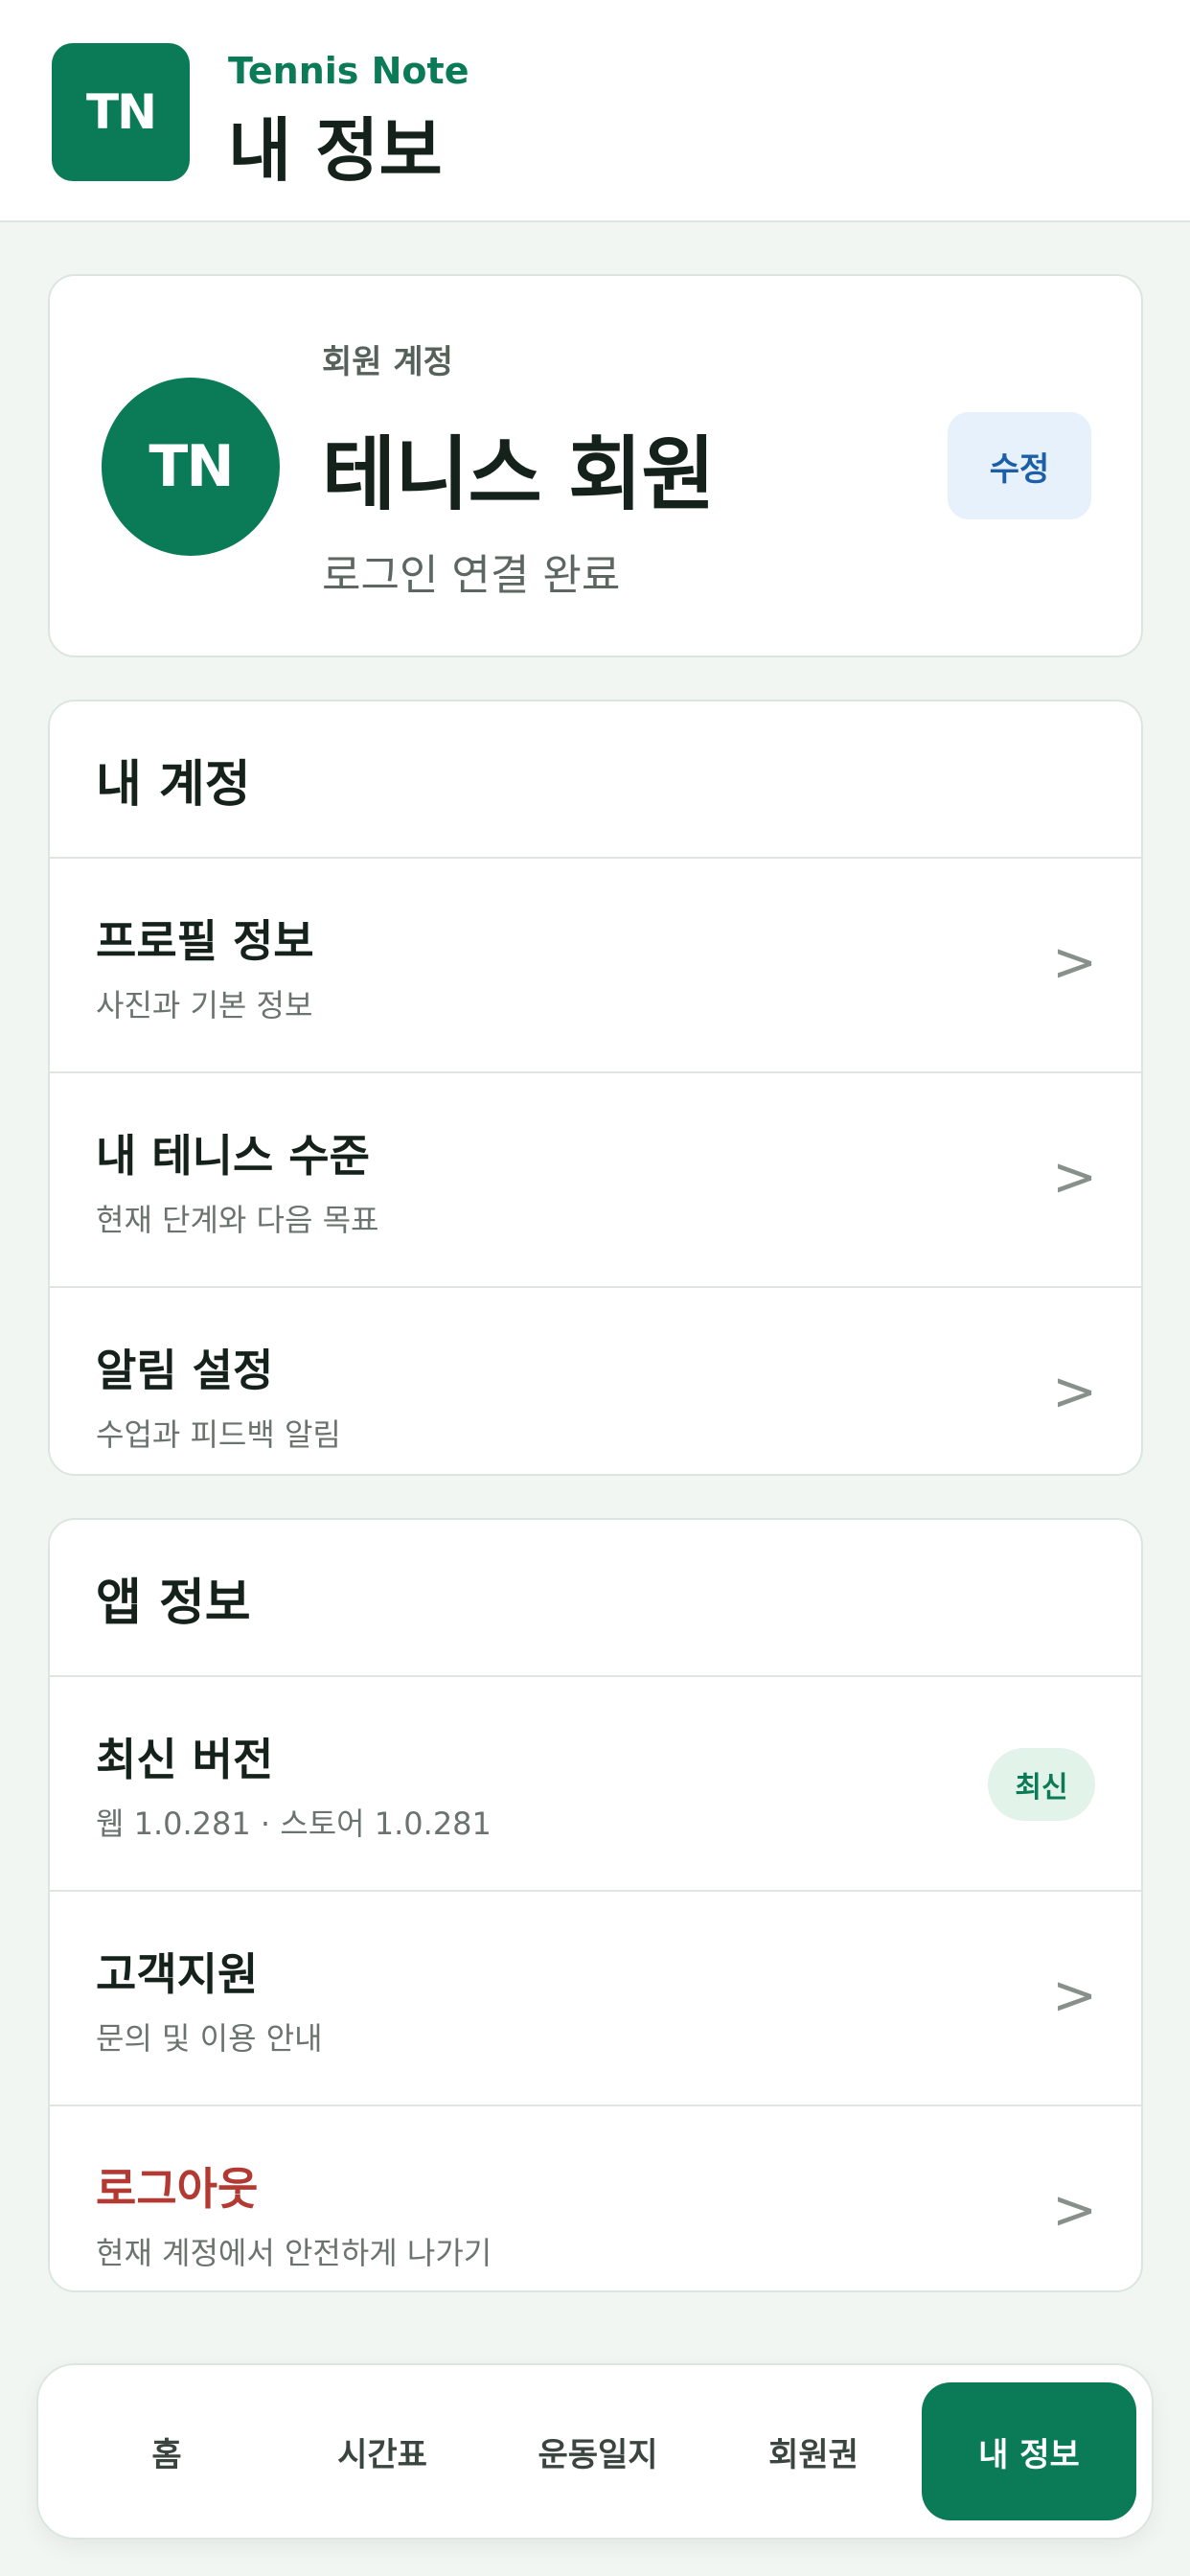  Describe the element at coordinates (178, 1974) in the screenshot. I see `menu-item-title: 고객지원` at that location.